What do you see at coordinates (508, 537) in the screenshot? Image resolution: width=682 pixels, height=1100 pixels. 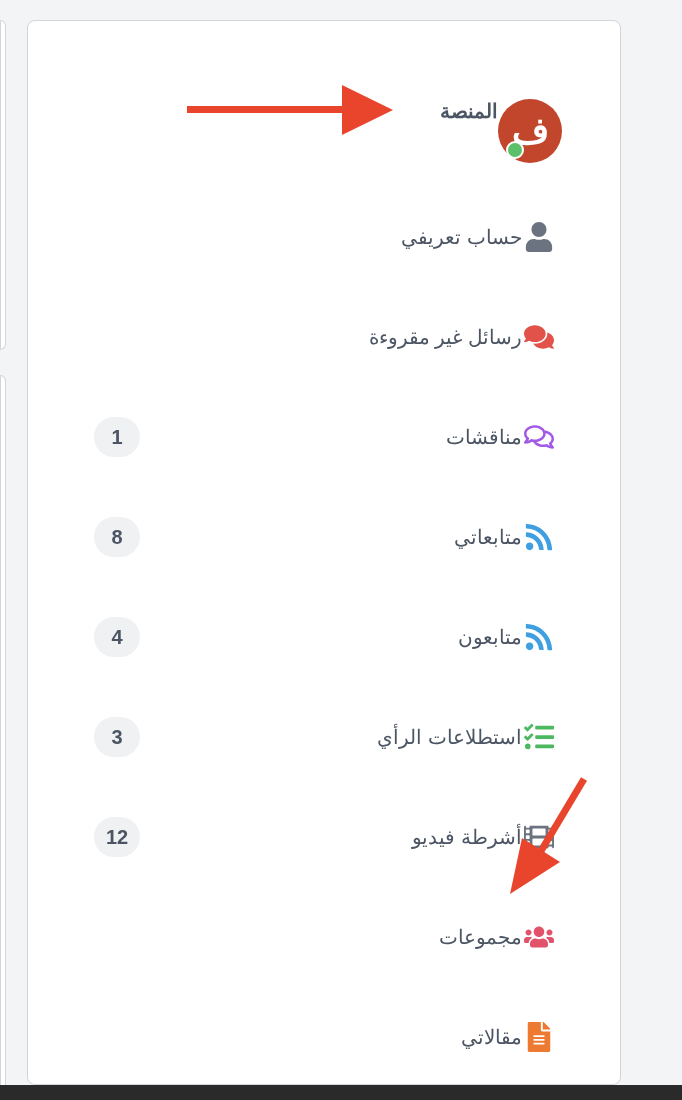 I see `menu-item: متابعاتي` at bounding box center [508, 537].